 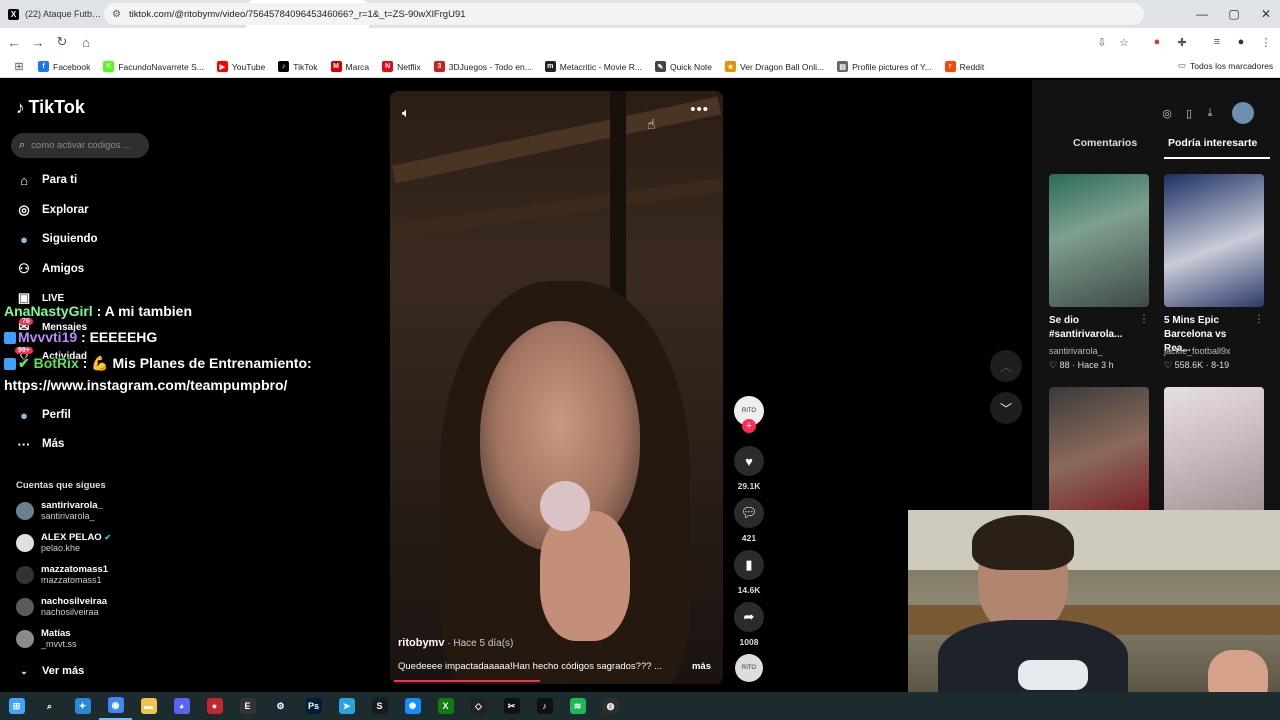 I want to click on extensions-puzzle-icon: ✚, so click(x=1182, y=42).